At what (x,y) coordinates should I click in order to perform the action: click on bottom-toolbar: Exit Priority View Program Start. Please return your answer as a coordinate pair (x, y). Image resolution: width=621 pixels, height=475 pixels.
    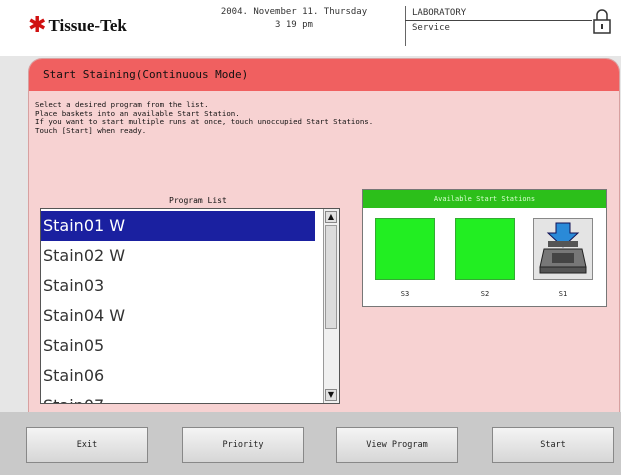
    Looking at the image, I should click on (310, 443).